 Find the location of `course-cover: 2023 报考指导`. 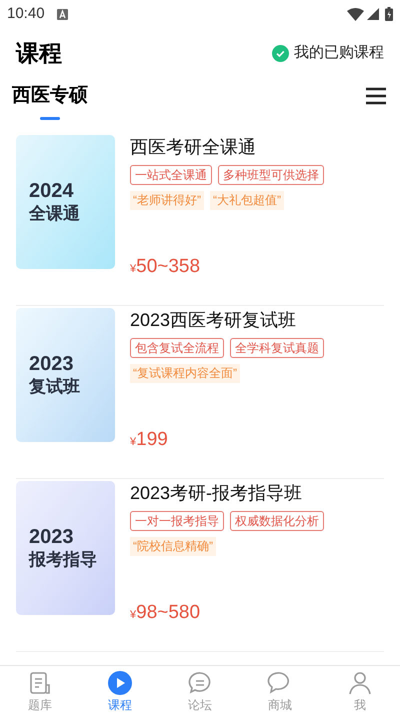

course-cover: 2023 报考指导 is located at coordinates (65, 548).